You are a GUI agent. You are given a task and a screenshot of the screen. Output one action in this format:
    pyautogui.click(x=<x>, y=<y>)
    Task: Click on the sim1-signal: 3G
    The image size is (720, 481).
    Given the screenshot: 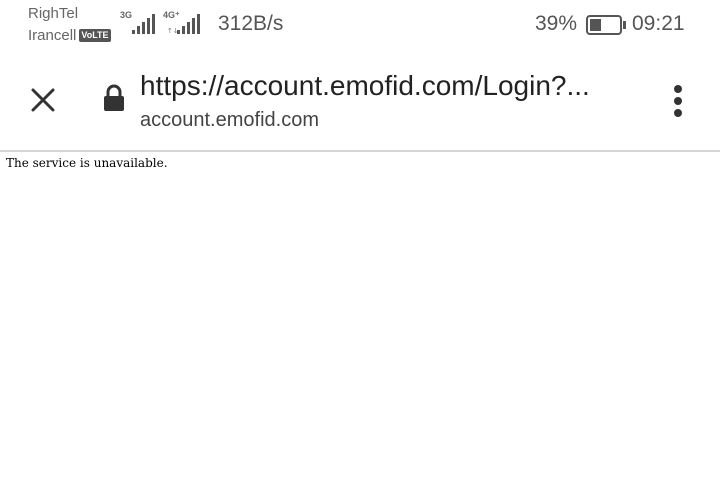 What is the action you would take?
    pyautogui.click(x=139, y=23)
    